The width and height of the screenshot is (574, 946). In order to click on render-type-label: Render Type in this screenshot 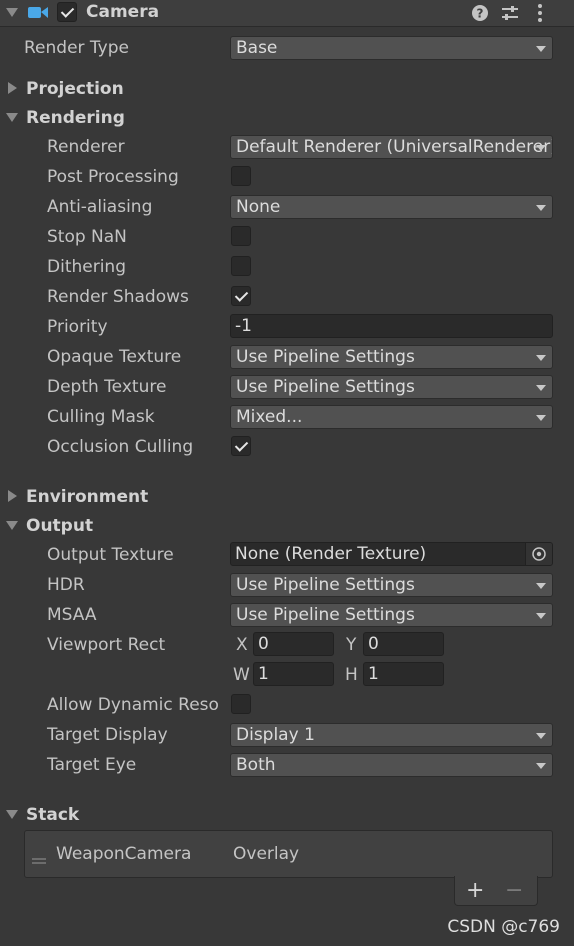, I will do `click(76, 48)`.